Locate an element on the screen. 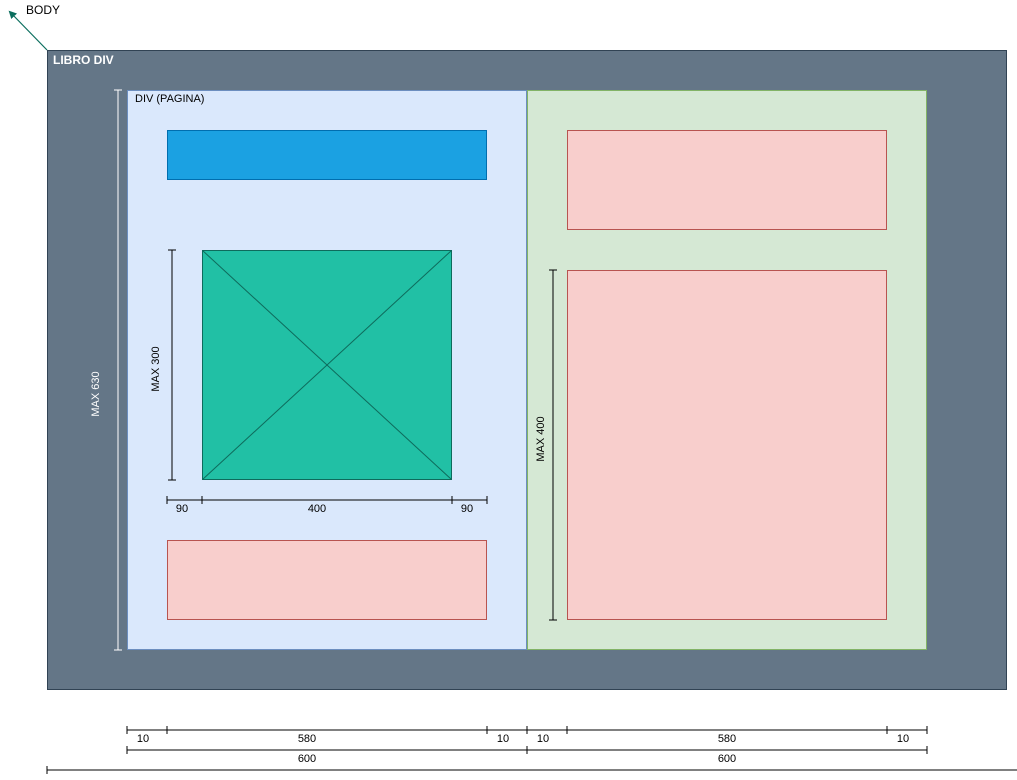 This screenshot has width=1017, height=780. left-bottom-block is located at coordinates (327, 580).